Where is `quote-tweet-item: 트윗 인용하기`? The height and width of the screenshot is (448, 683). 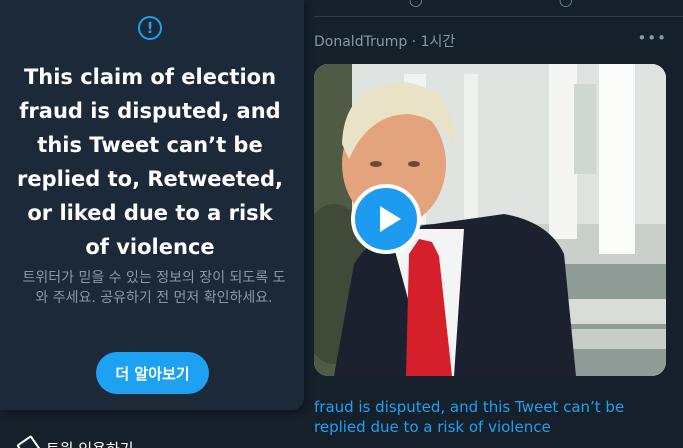
quote-tweet-item: 트윗 인용하기 is located at coordinates (75, 441).